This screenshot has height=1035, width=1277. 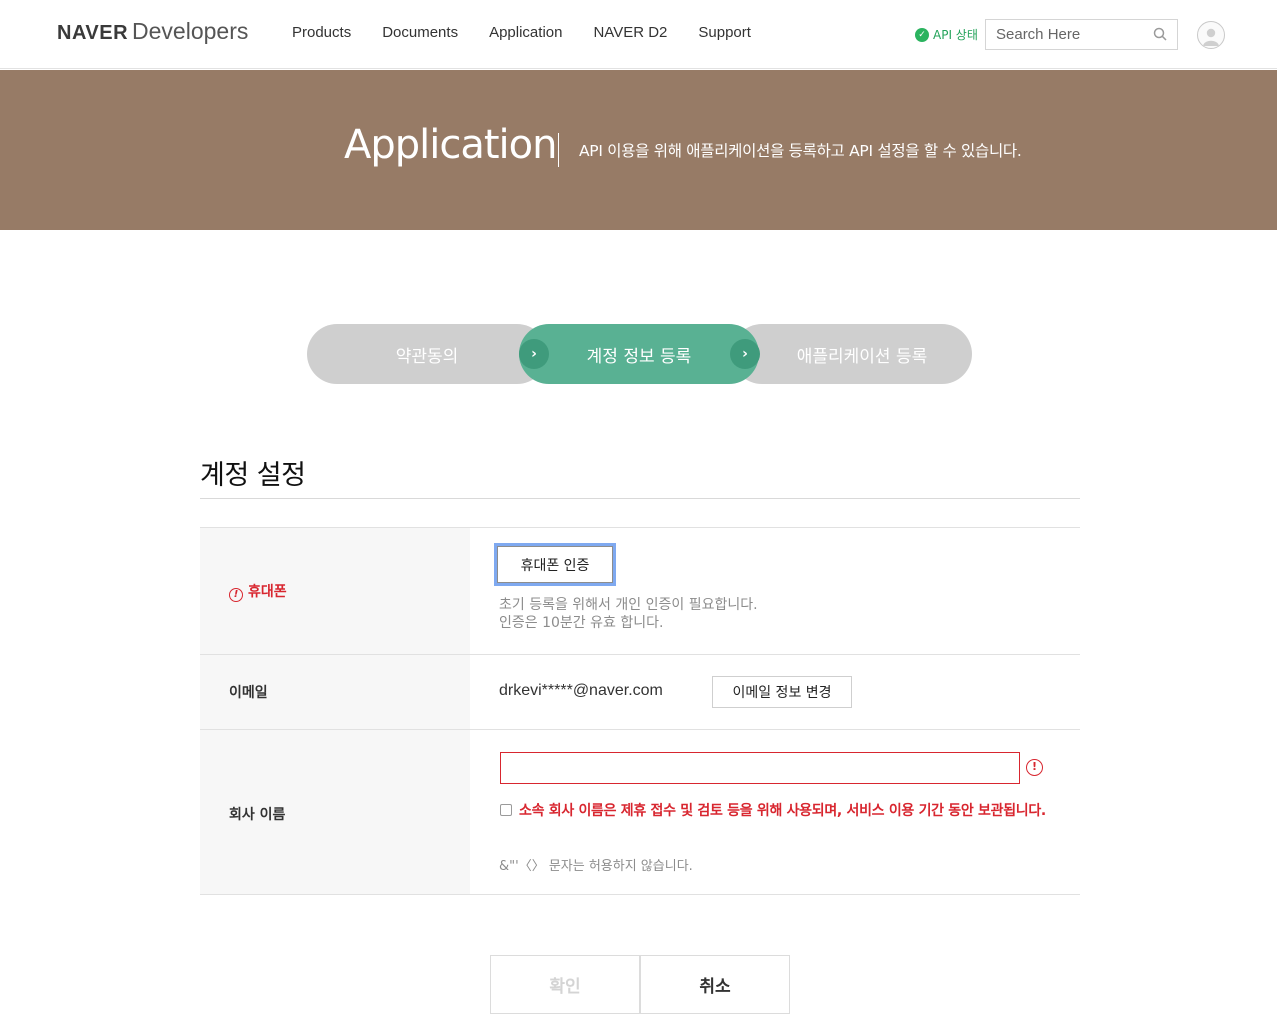 What do you see at coordinates (724, 32) in the screenshot?
I see `nav-support: Support` at bounding box center [724, 32].